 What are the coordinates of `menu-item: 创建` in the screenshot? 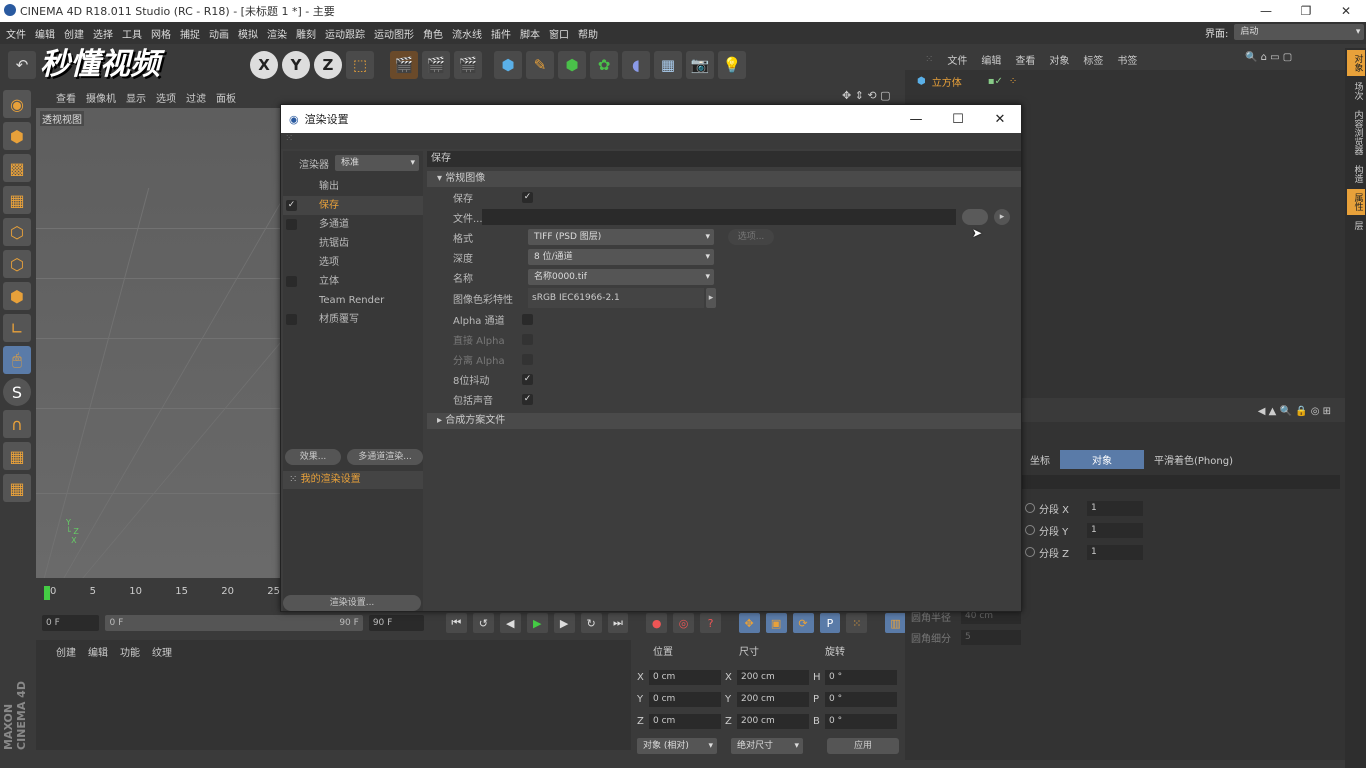 It's located at (74, 33).